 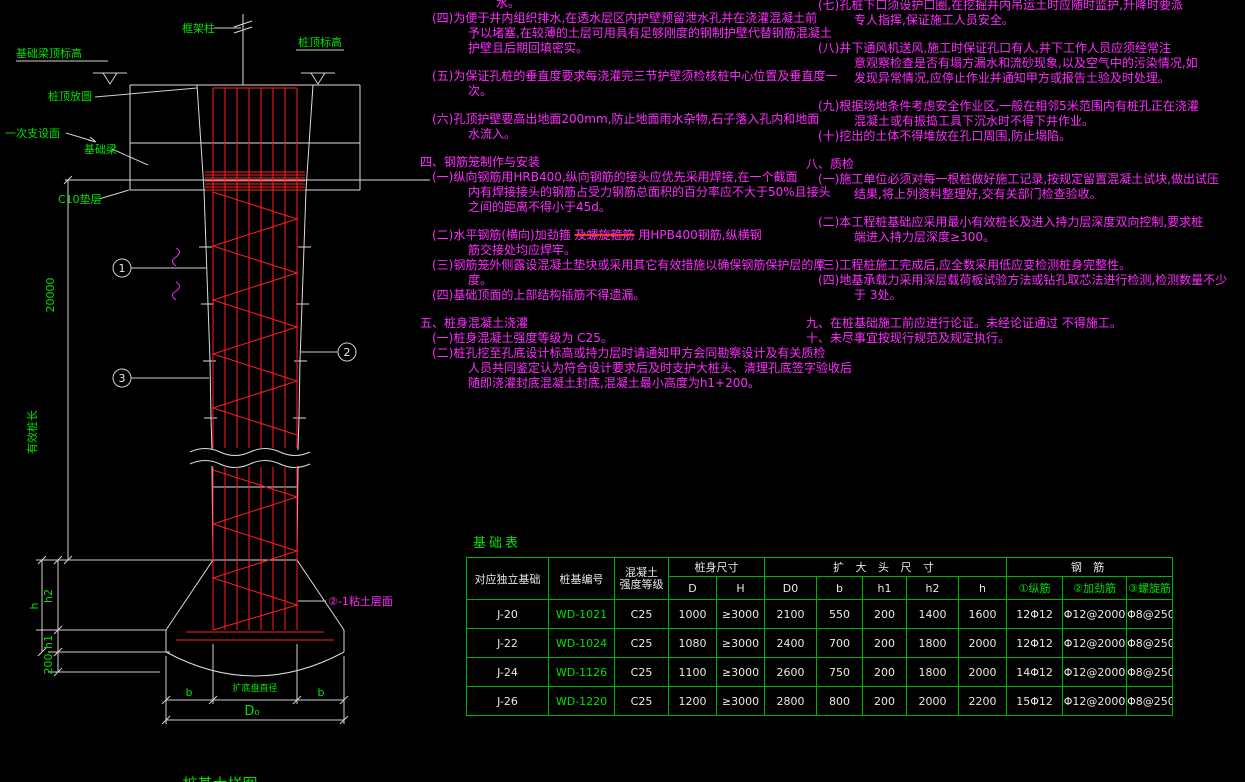 I want to click on note-line: 内有焊接接头的钢筋占受力钢筋总面积的百分率应不大于50%且接头, so click(x=649, y=192).